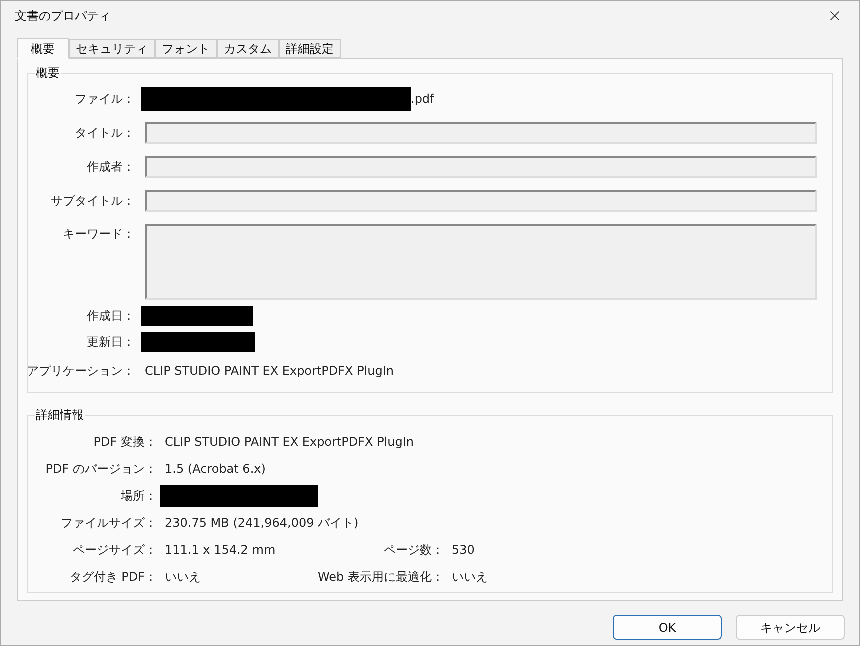 This screenshot has width=860, height=646. Describe the element at coordinates (112, 48) in the screenshot. I see `tab: セキュリティ` at that location.